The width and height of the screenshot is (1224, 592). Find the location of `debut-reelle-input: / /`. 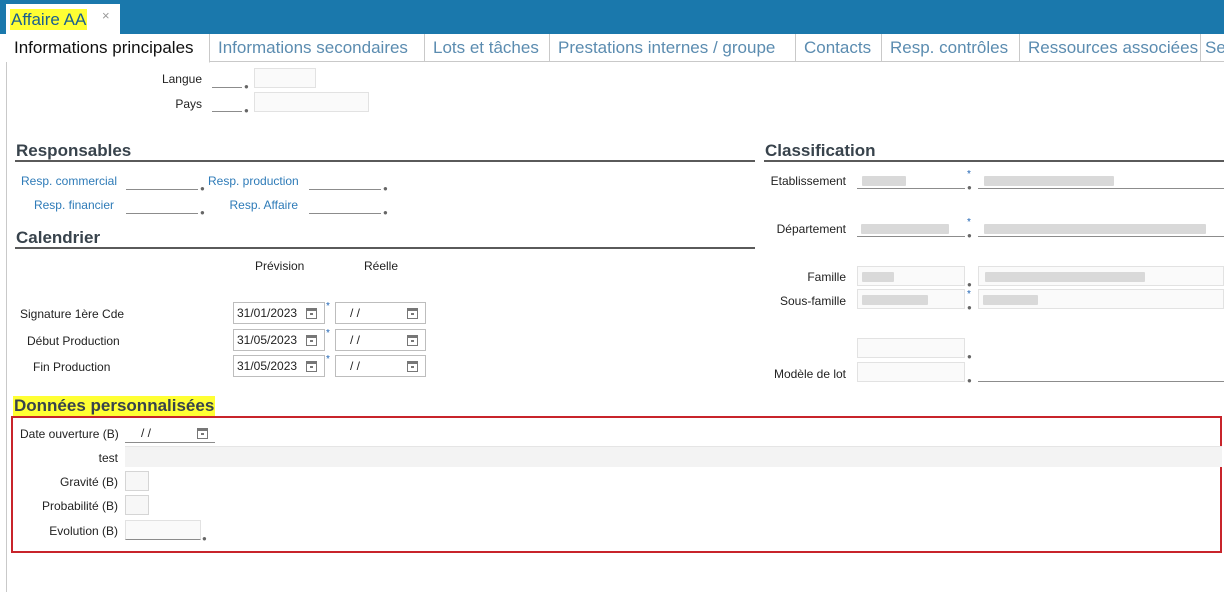

debut-reelle-input: / / is located at coordinates (380, 340).